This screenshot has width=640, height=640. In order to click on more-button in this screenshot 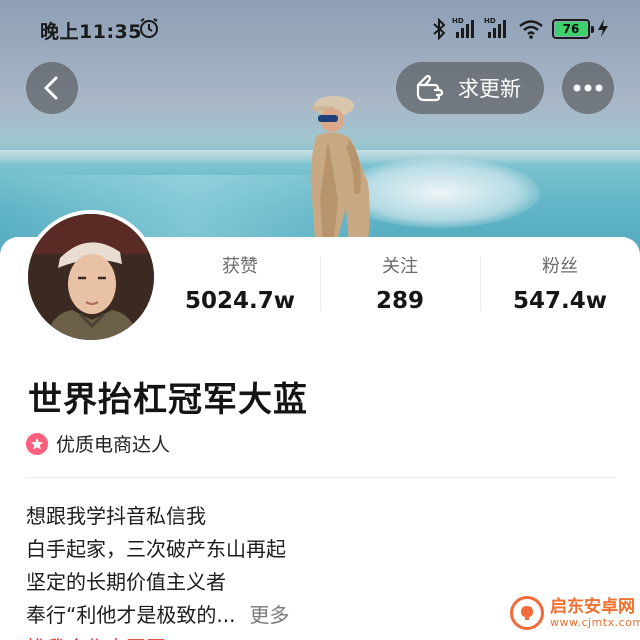, I will do `click(588, 88)`.